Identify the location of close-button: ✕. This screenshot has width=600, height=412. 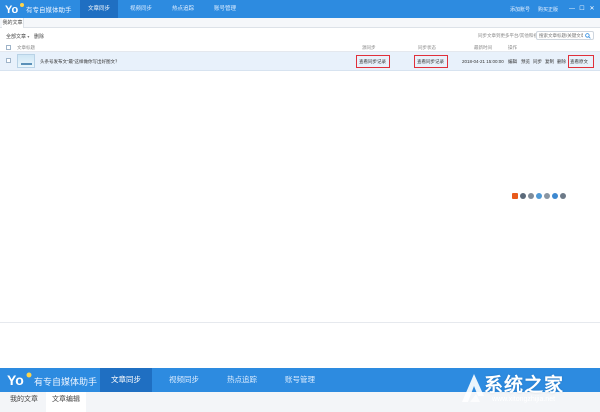
(592, 9).